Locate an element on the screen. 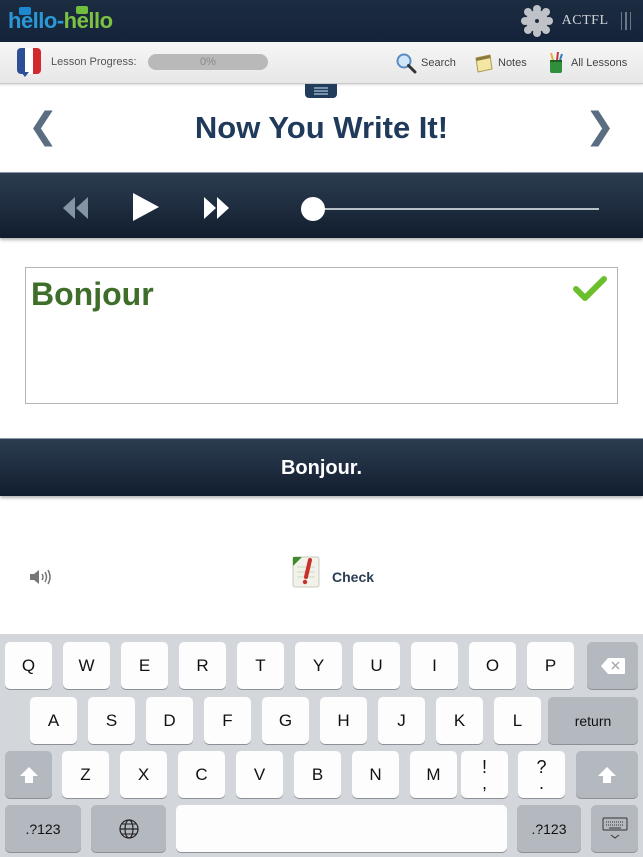 The height and width of the screenshot is (857, 643). key-label: M is located at coordinates (433, 774).